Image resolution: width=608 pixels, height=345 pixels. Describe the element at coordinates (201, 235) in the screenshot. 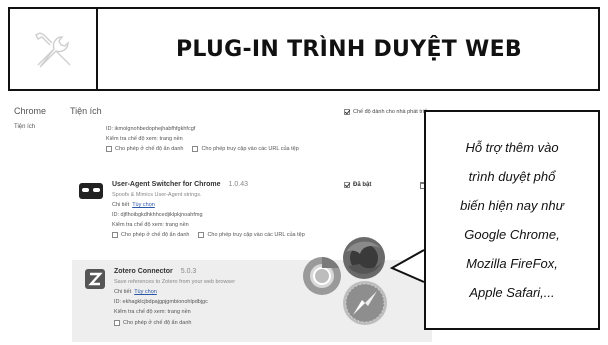

I see `ext-ua-file-urls-checkbox` at that location.